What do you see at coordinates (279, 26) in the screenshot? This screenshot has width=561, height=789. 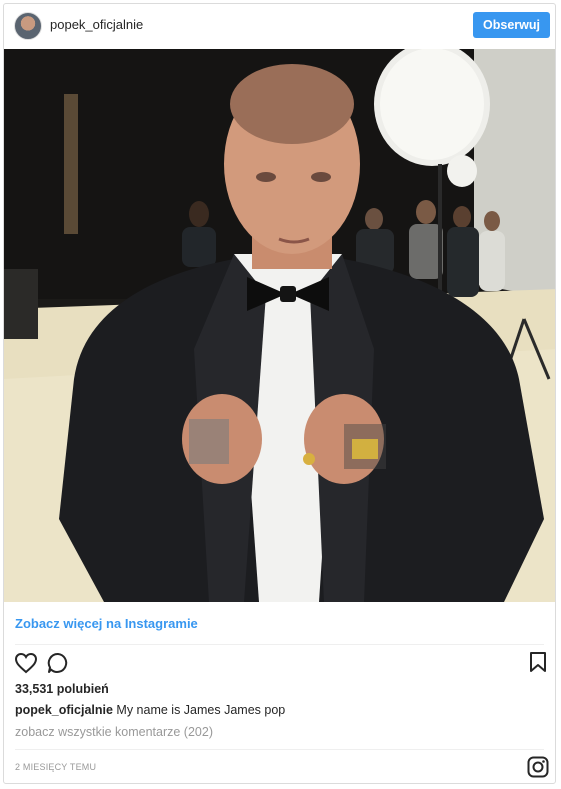 I see `post-header: popek_oficjalnie Obserwuj` at bounding box center [279, 26].